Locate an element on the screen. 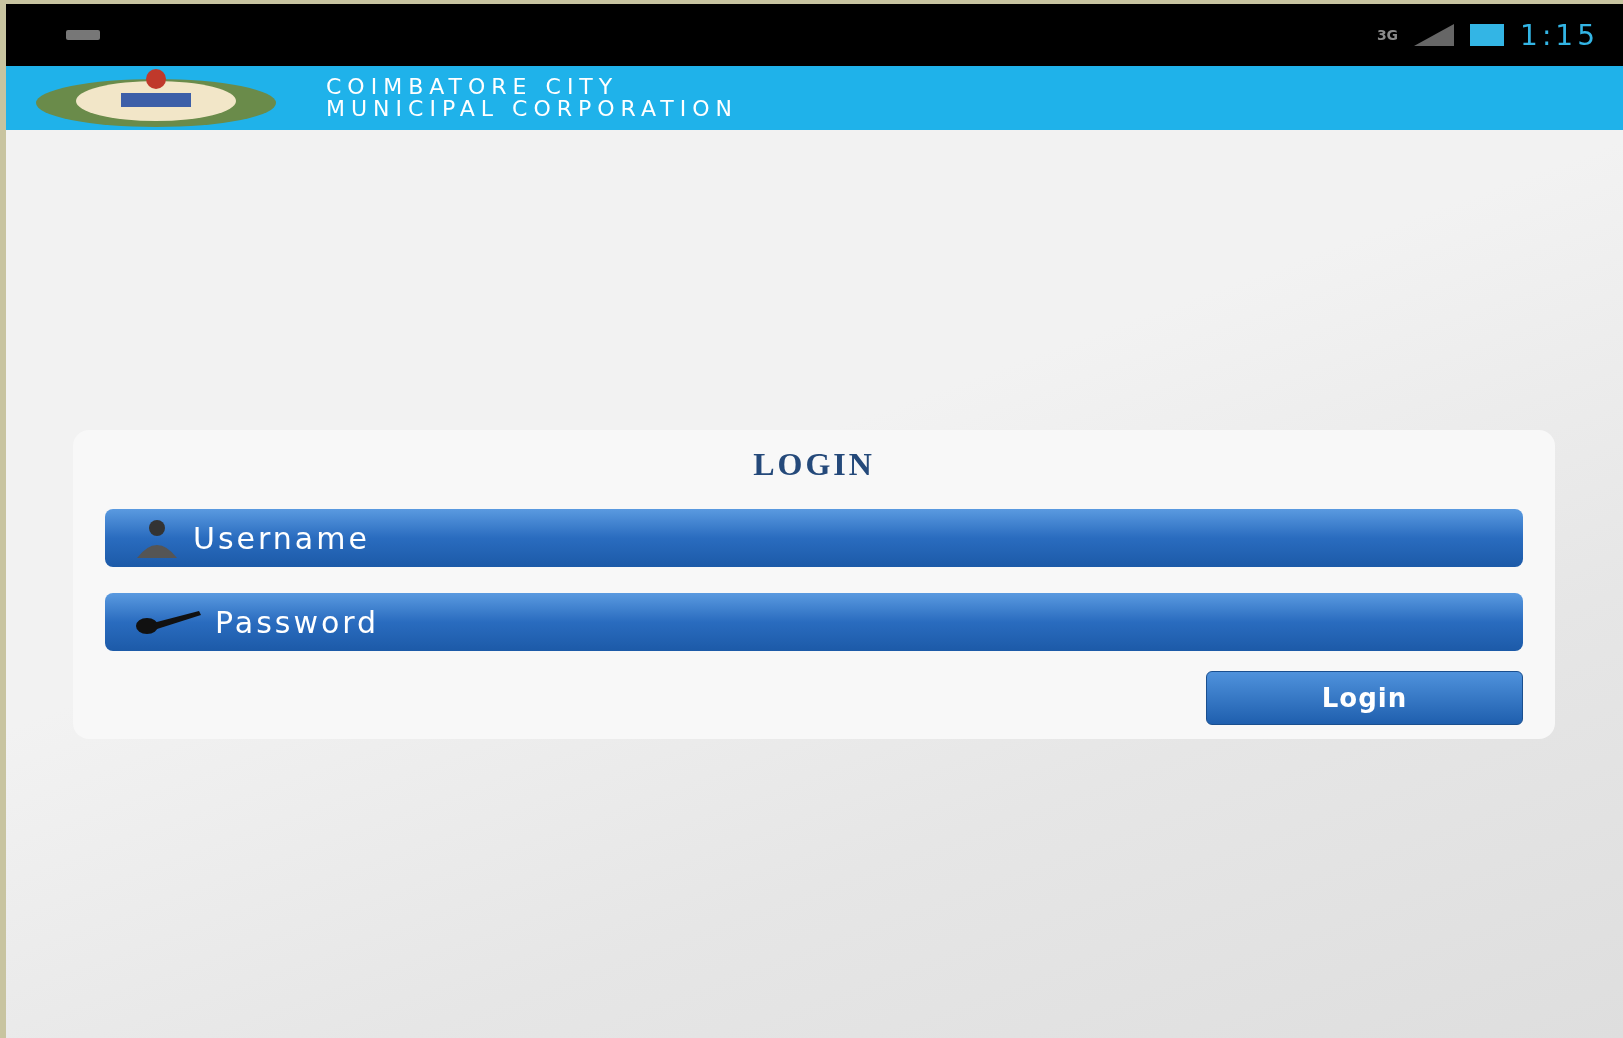 This screenshot has height=1038, width=1623. app-title: COIMBATORE CITY is located at coordinates (473, 87).